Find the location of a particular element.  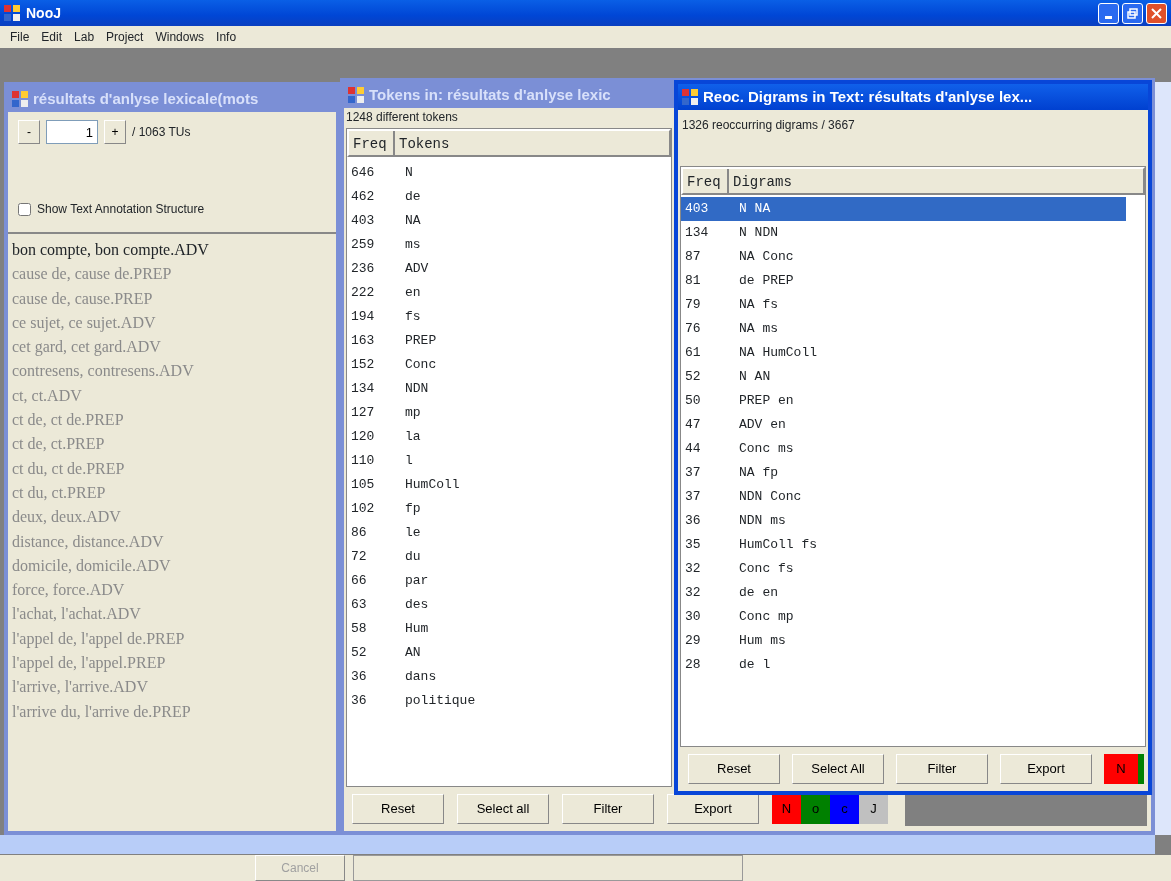

freq-text: 462 is located at coordinates (363, 197).